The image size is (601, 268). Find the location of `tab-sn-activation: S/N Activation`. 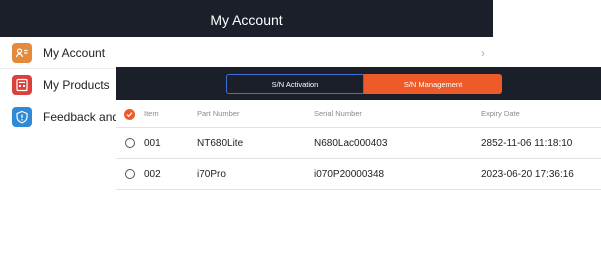

tab-sn-activation: S/N Activation is located at coordinates (295, 84).